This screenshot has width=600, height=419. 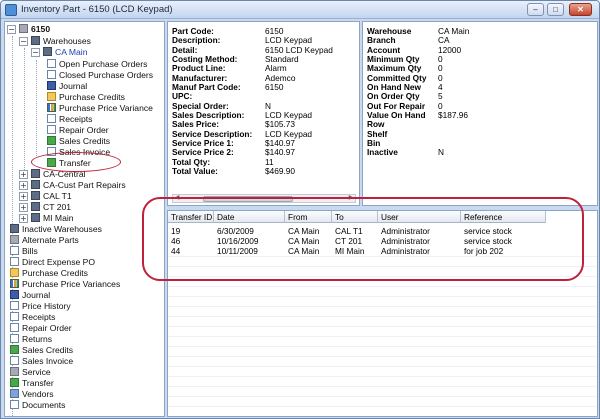 What do you see at coordinates (32, 383) in the screenshot?
I see `tree-item-transfer-top: Transfer` at bounding box center [32, 383].